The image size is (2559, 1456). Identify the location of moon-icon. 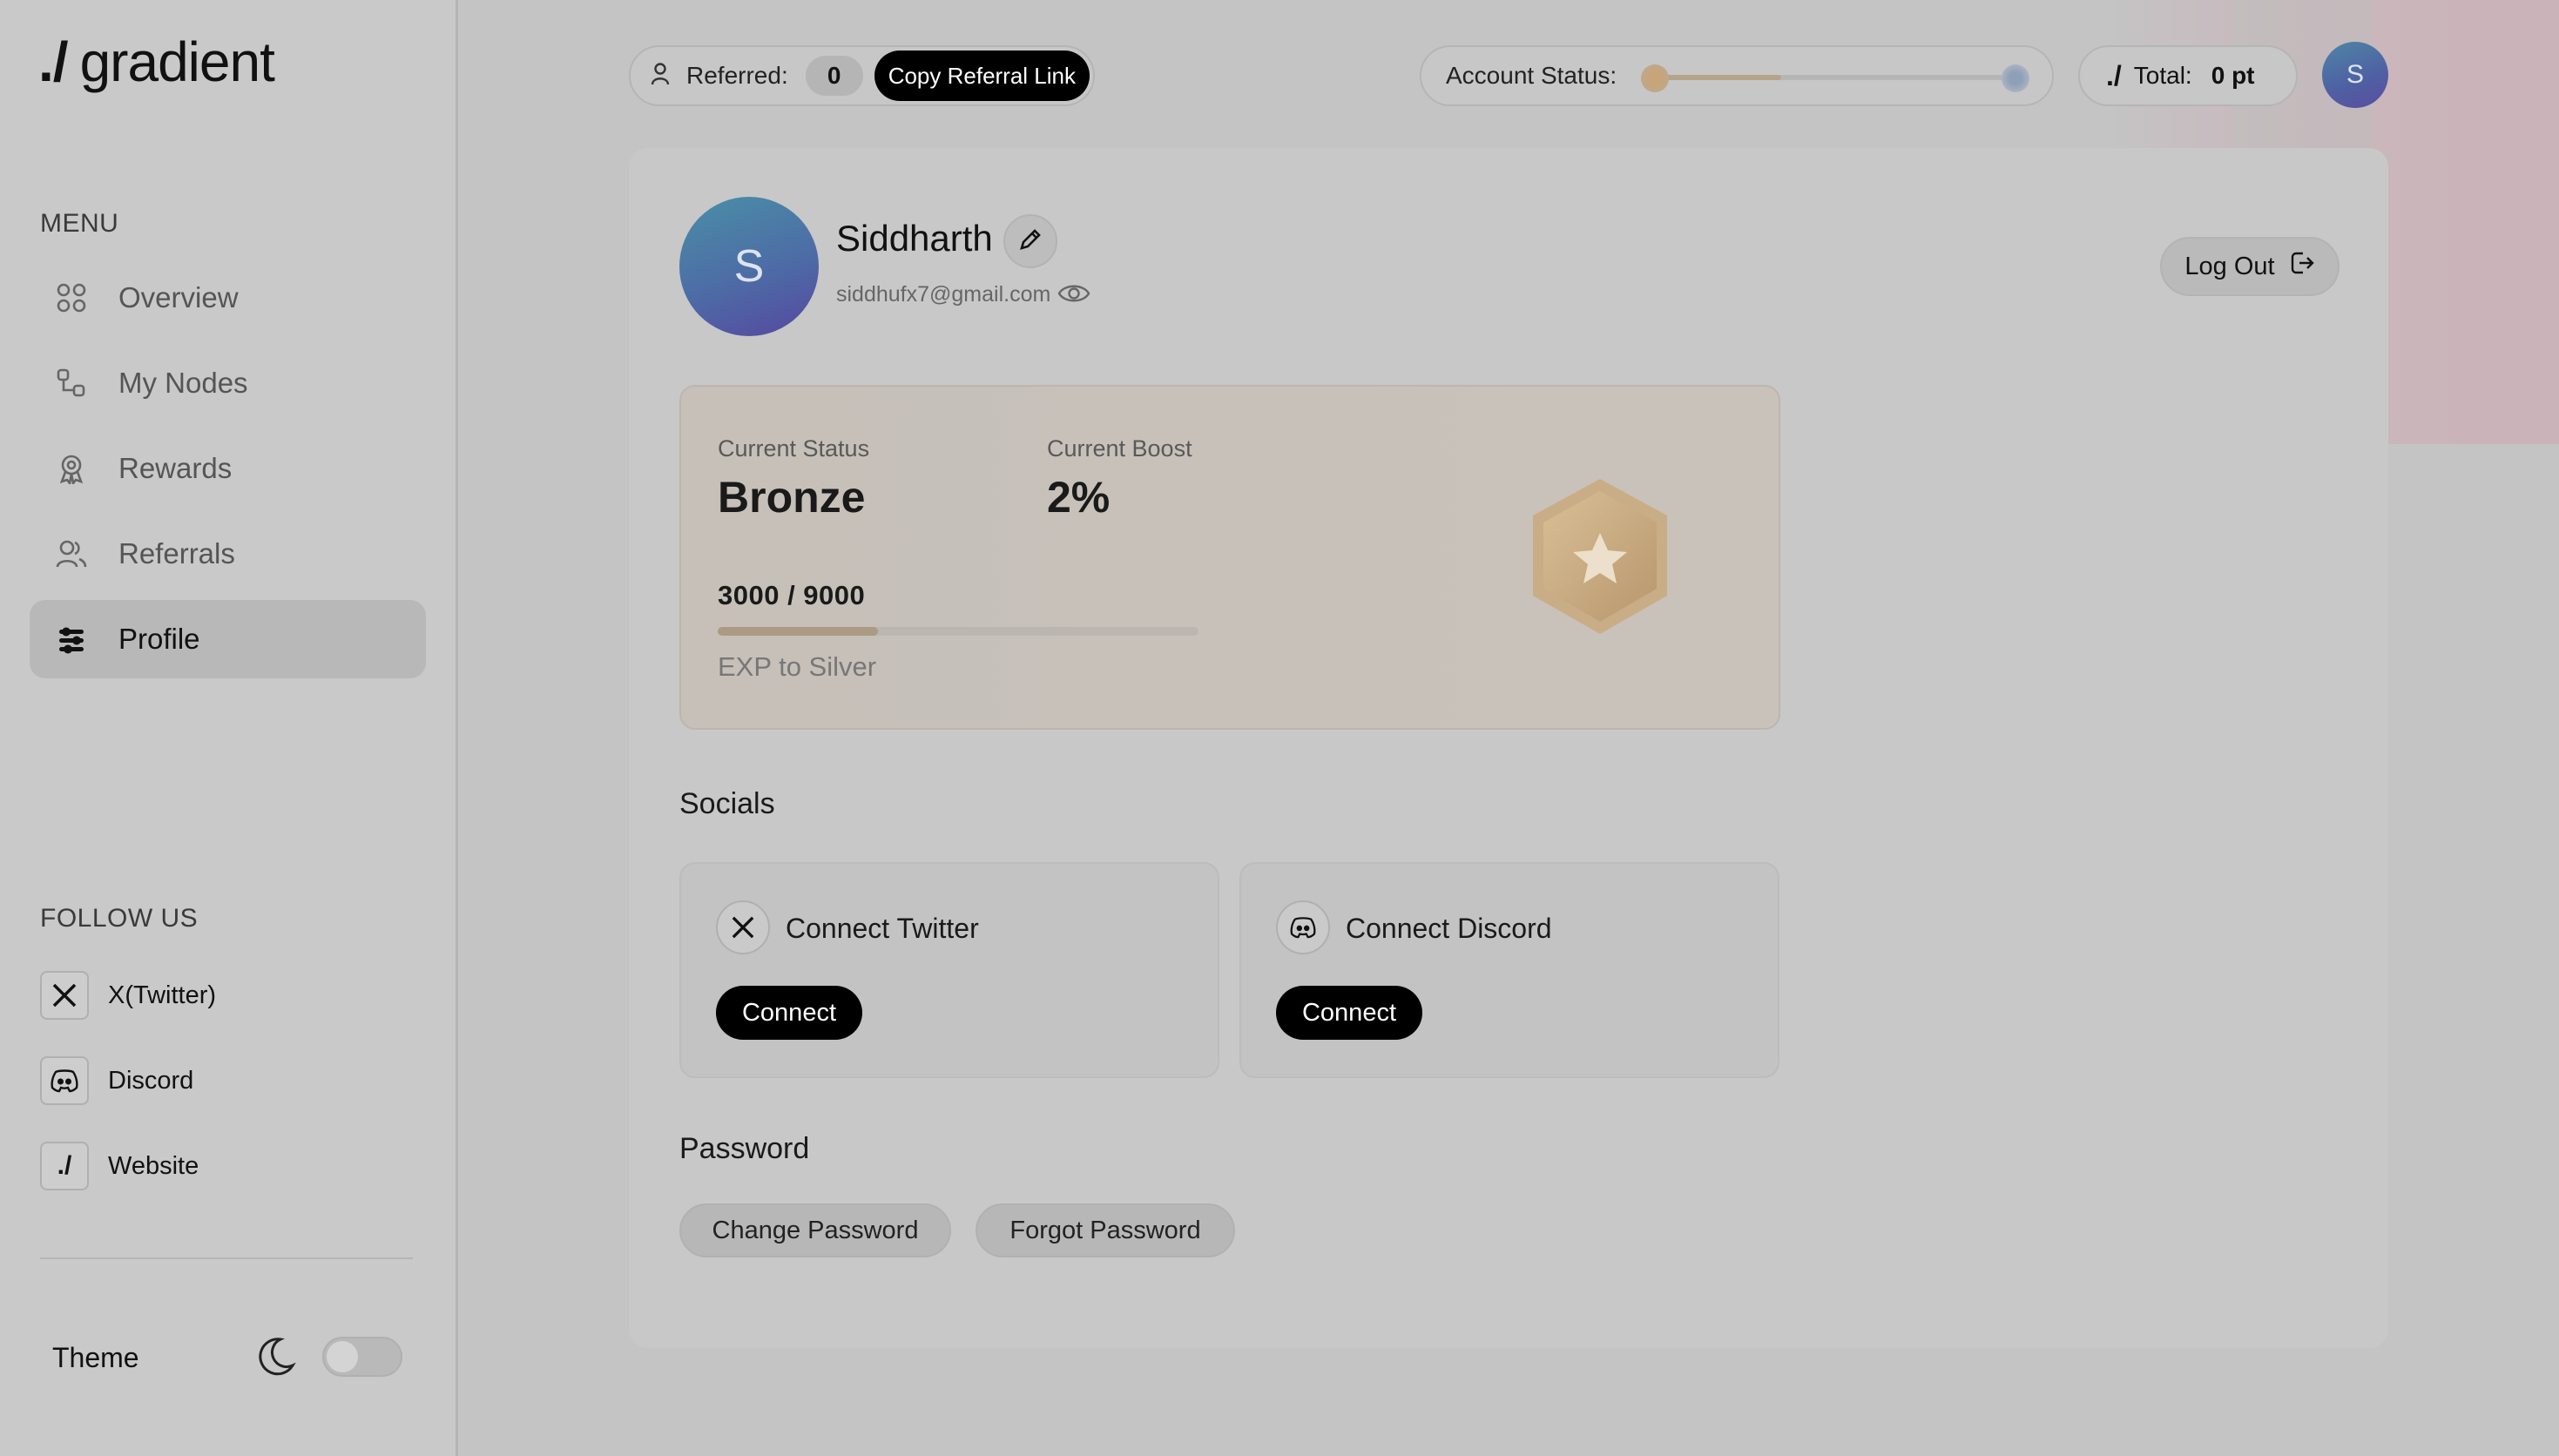
(277, 1359).